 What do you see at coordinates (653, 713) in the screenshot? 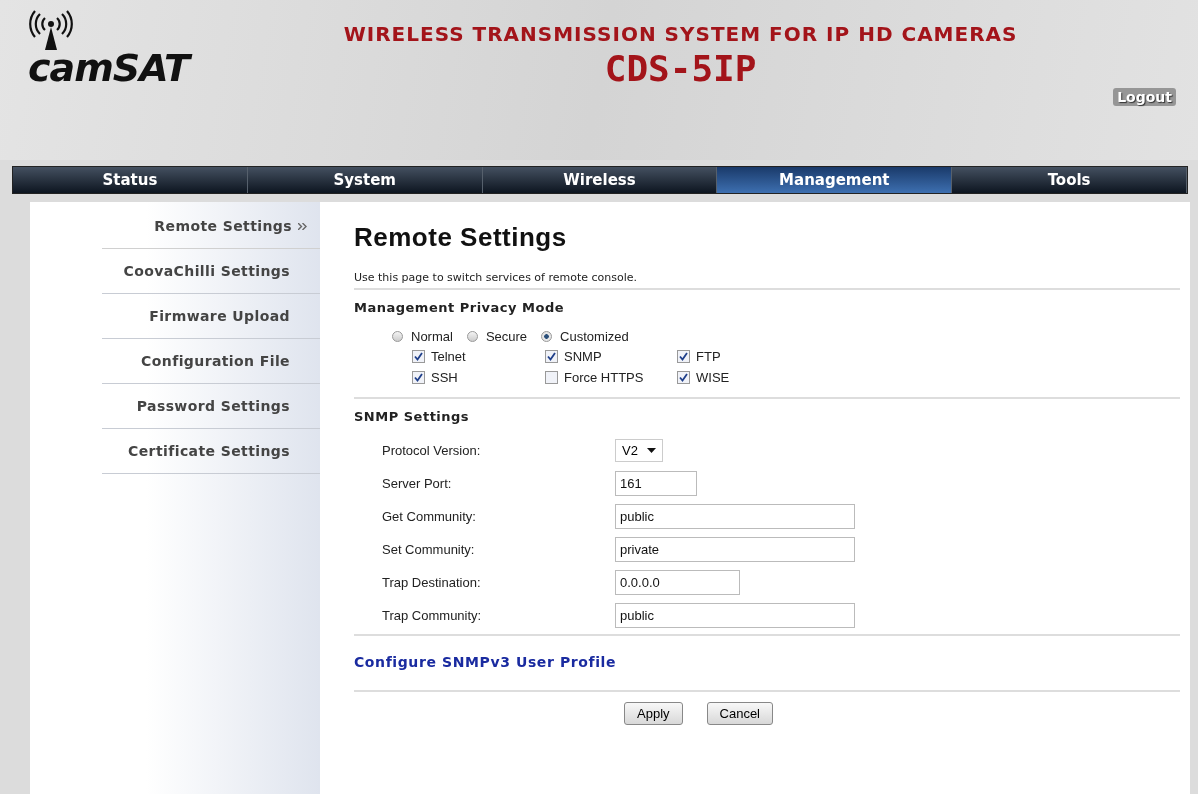
I see `form-button: Apply` at bounding box center [653, 713].